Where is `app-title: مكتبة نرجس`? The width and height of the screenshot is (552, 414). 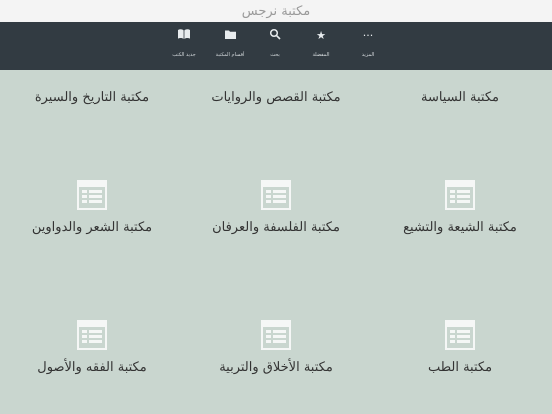
app-title: مكتبة نرجس is located at coordinates (276, 11).